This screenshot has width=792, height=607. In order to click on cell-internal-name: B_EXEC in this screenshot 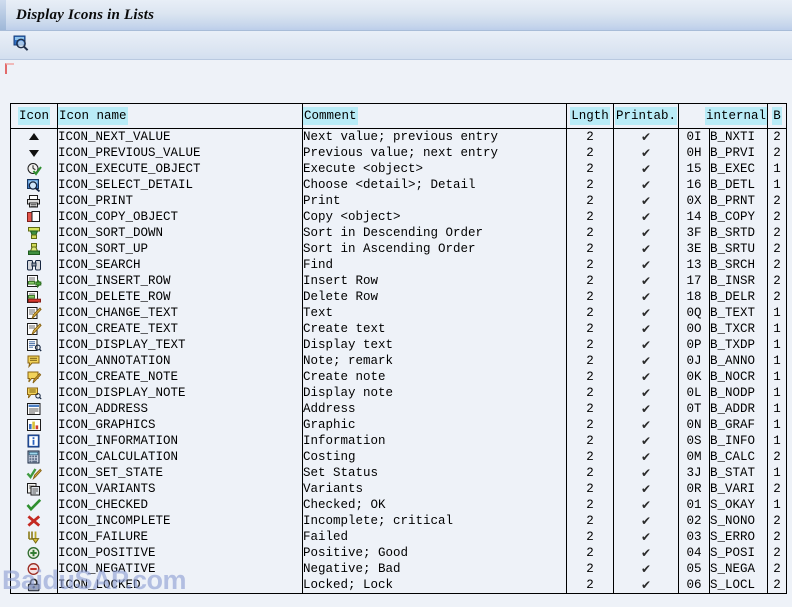, I will do `click(738, 169)`.